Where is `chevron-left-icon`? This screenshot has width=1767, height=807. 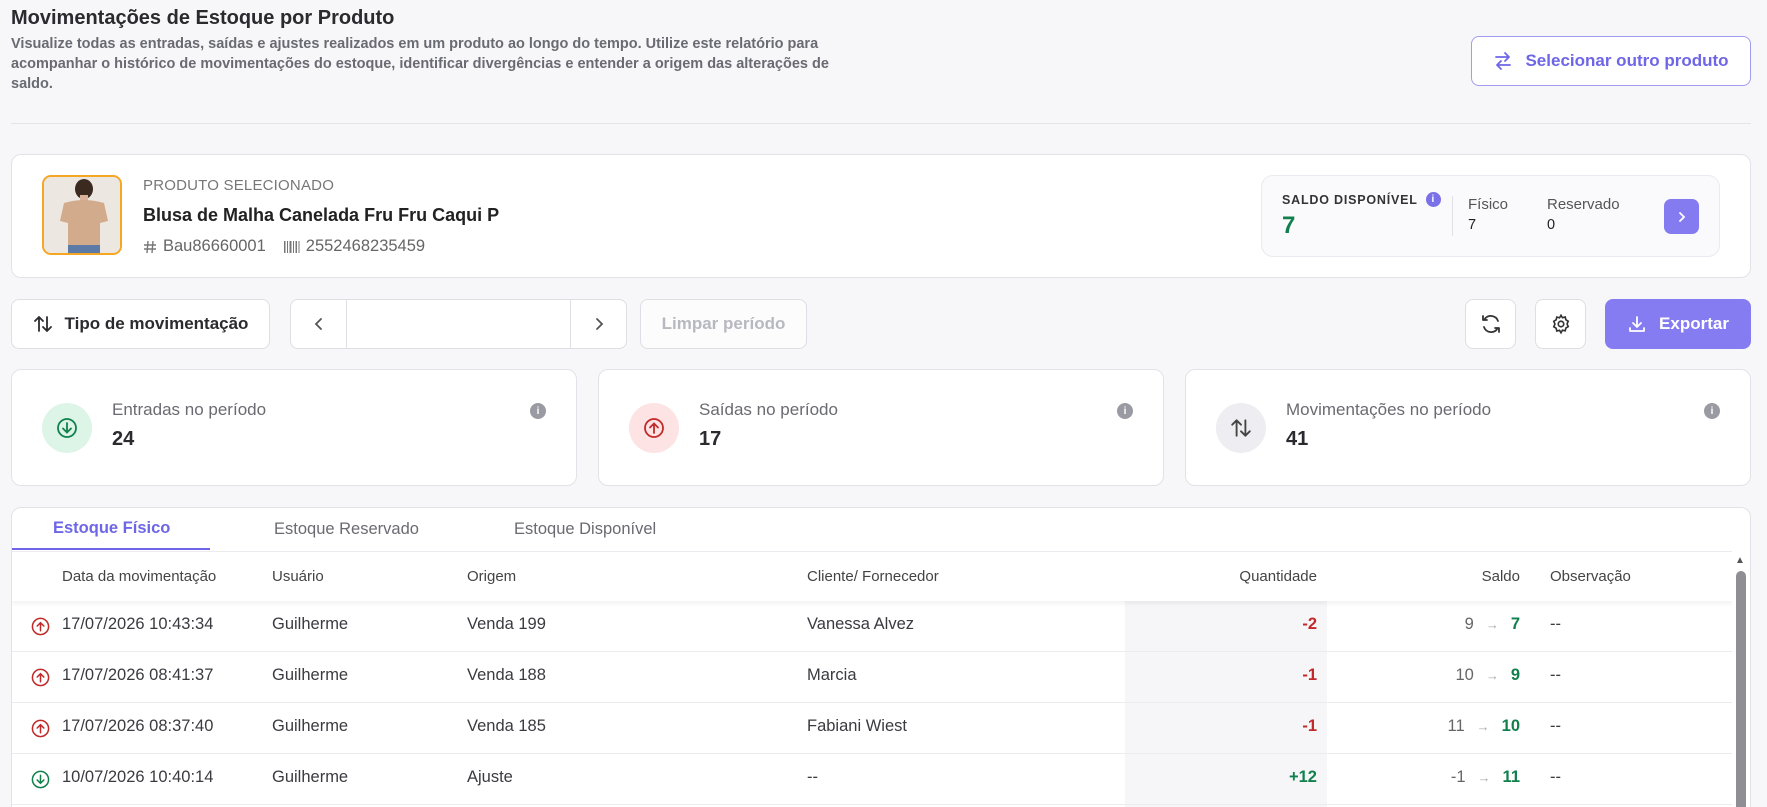
chevron-left-icon is located at coordinates (318, 324).